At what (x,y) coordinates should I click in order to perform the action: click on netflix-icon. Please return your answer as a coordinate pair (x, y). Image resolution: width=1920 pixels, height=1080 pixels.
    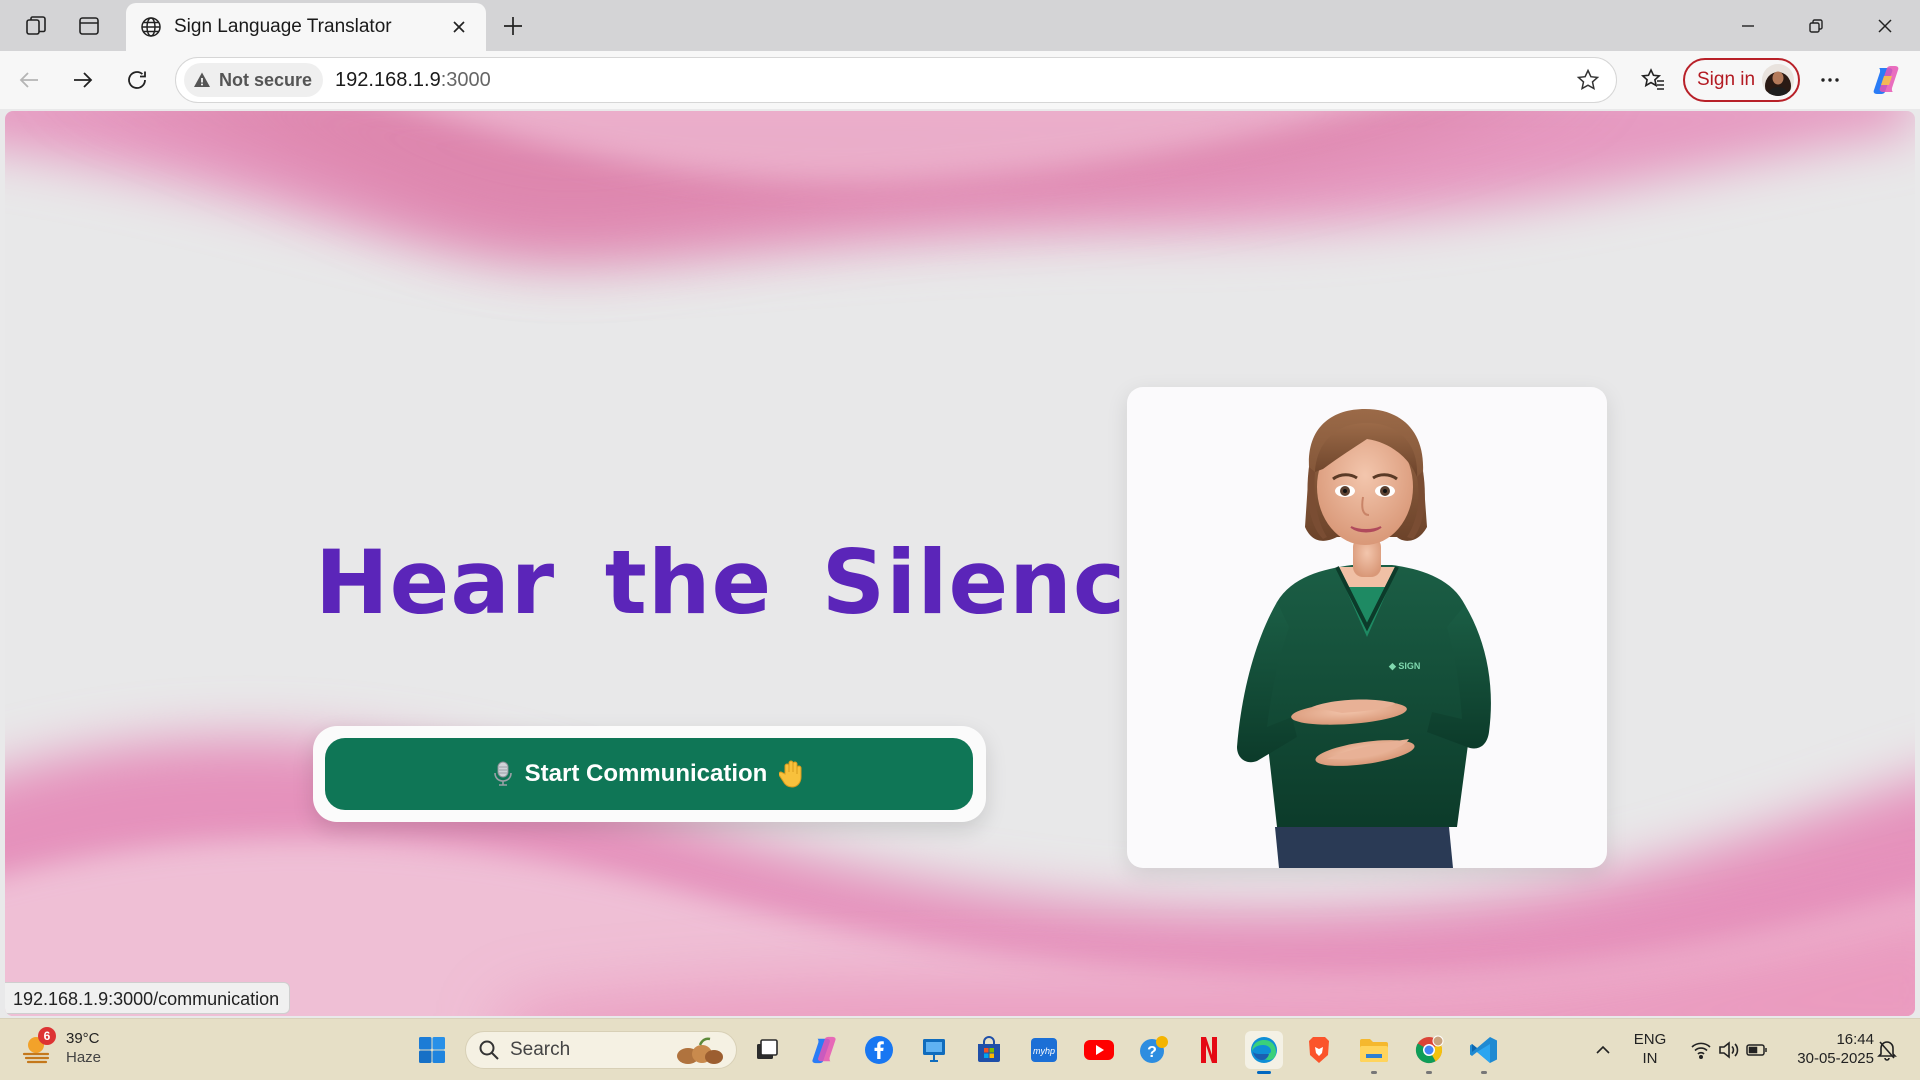
    Looking at the image, I should click on (1209, 1050).